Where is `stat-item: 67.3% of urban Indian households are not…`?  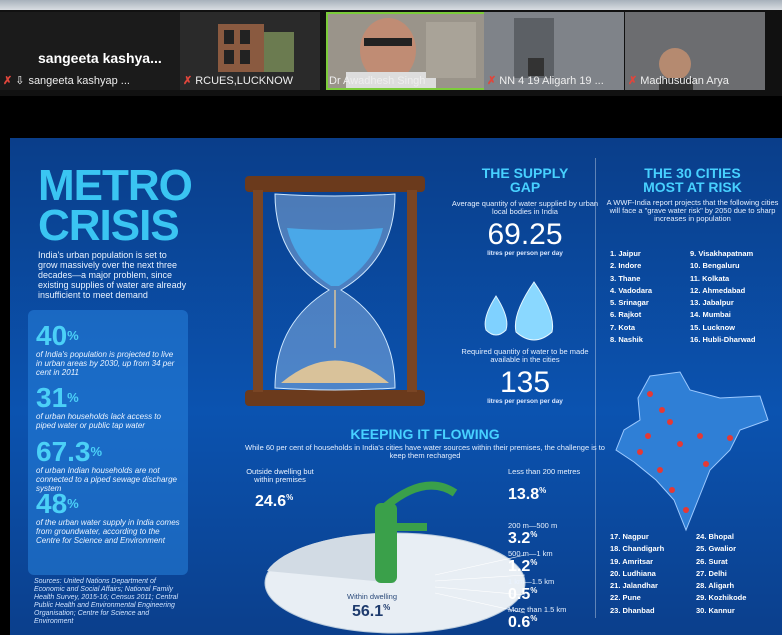 stat-item: 67.3% of urban Indian households are not… is located at coordinates (106, 465).